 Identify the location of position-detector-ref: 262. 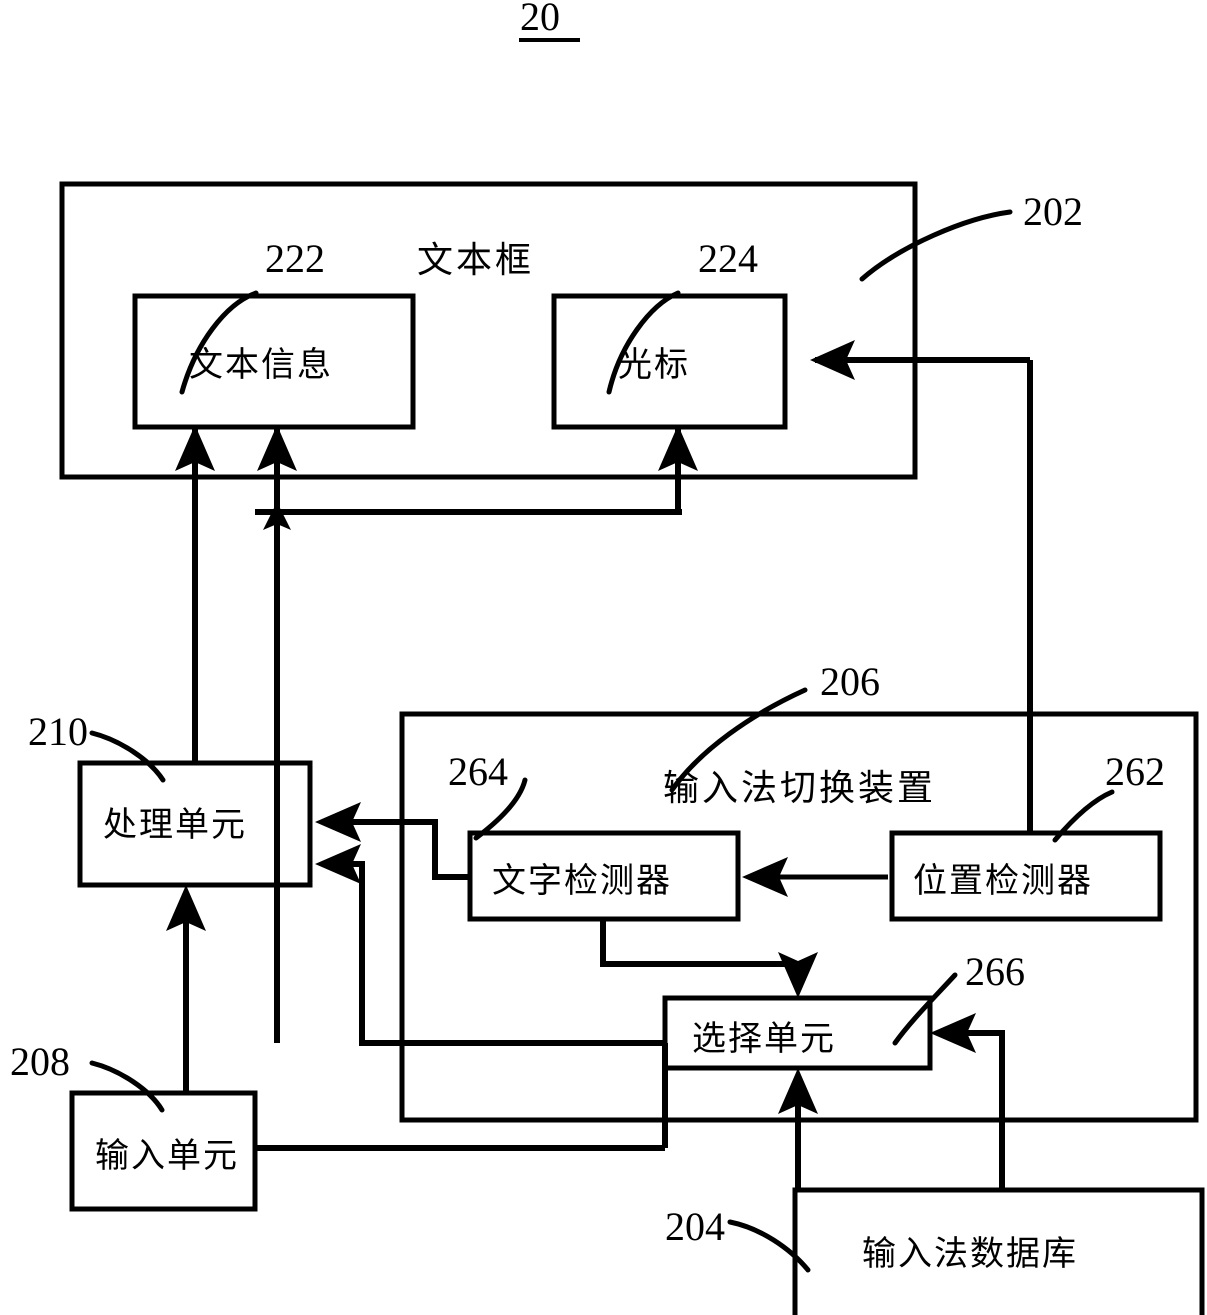
(1135, 771).